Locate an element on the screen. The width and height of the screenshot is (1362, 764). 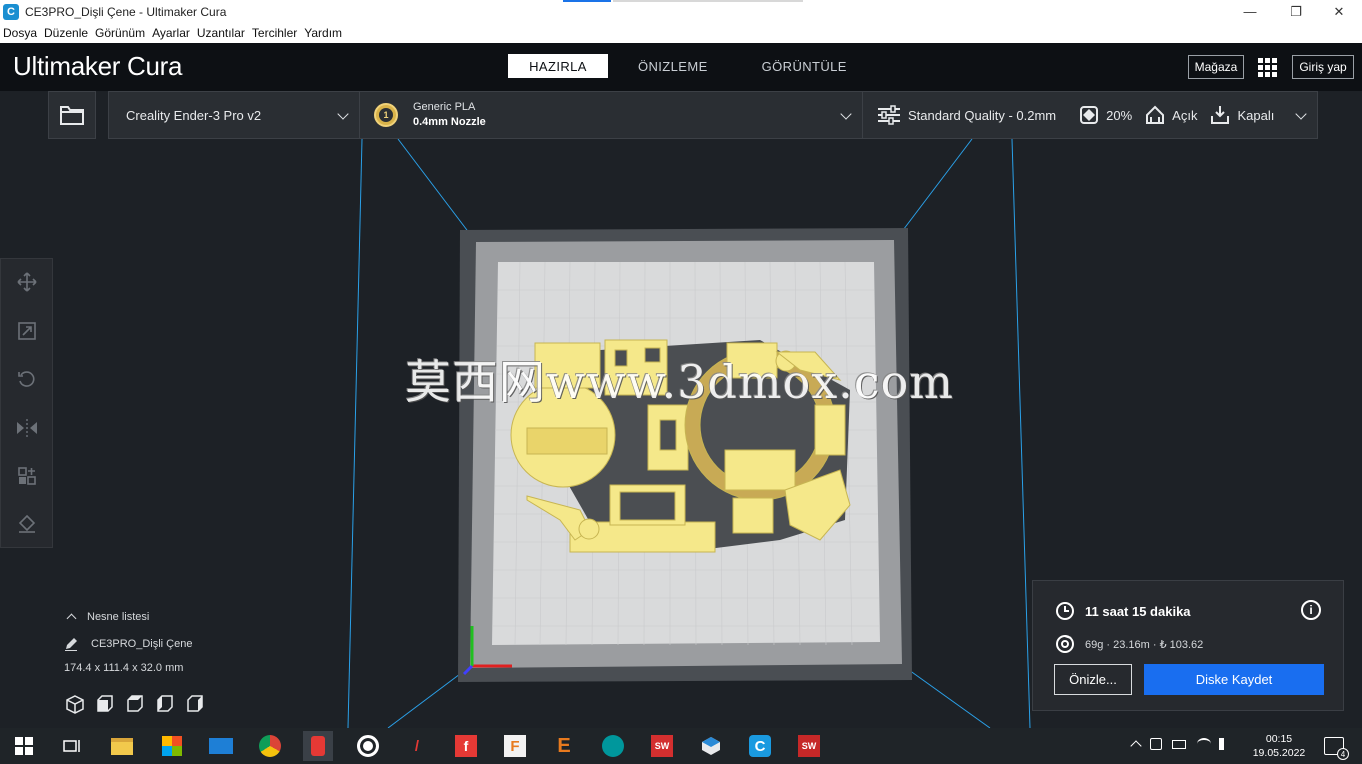
menu-yardim: Yardım is located at coordinates (323, 33).